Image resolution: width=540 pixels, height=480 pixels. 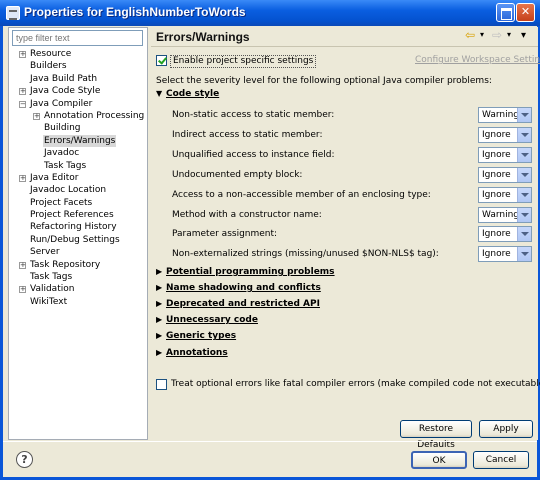 I want to click on tree-item: Server, so click(x=78, y=252).